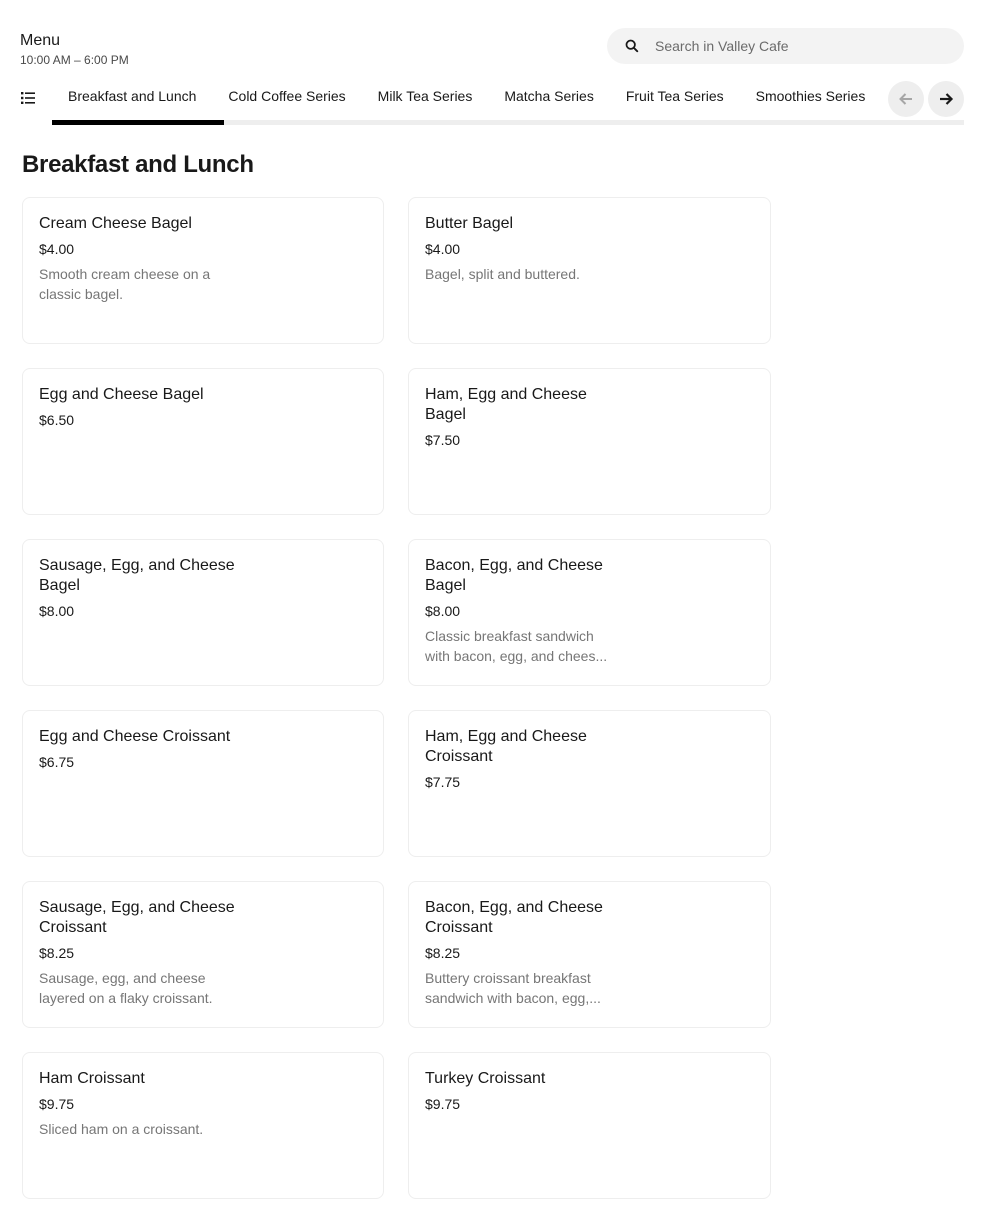 The height and width of the screenshot is (1219, 984). I want to click on scroll-left-button, so click(906, 99).